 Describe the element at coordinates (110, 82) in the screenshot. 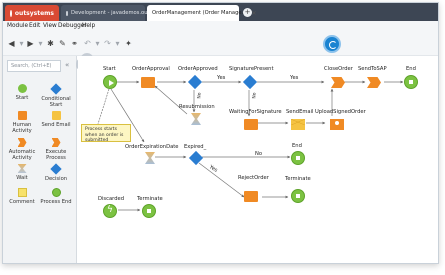

I see `start-node` at that location.